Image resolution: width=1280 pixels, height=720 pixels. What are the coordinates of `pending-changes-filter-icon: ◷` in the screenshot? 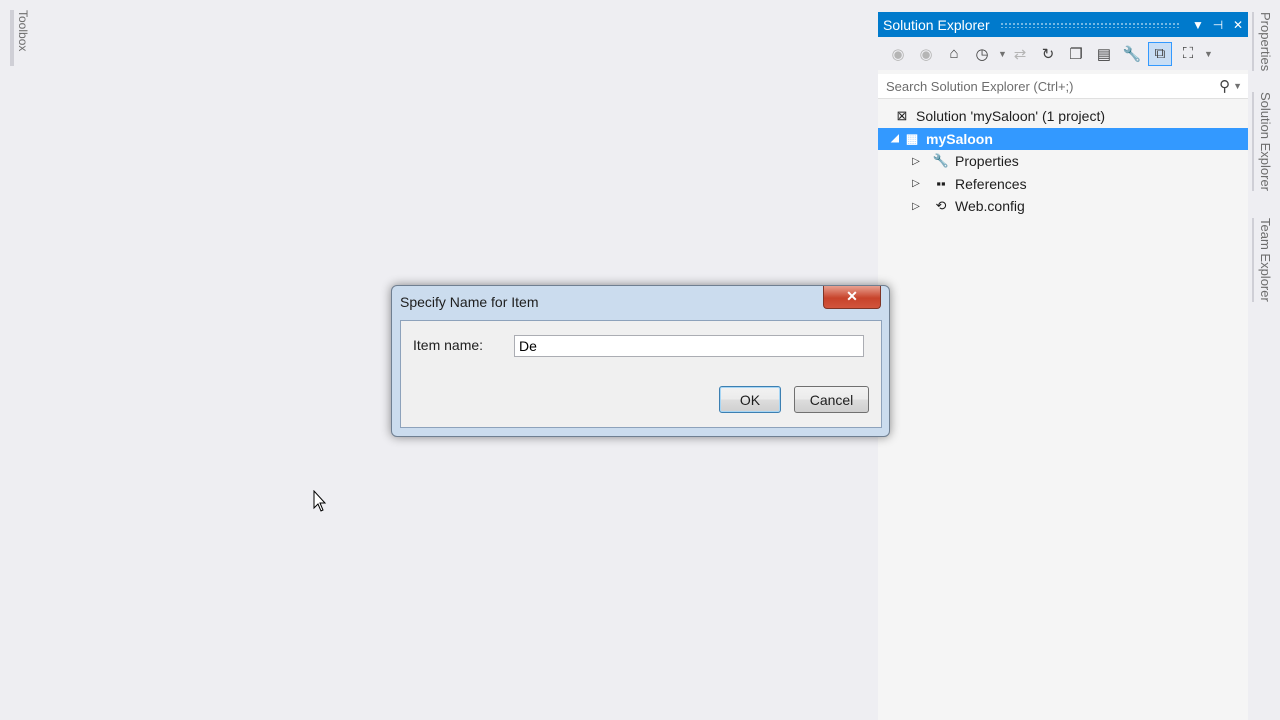 It's located at (982, 54).